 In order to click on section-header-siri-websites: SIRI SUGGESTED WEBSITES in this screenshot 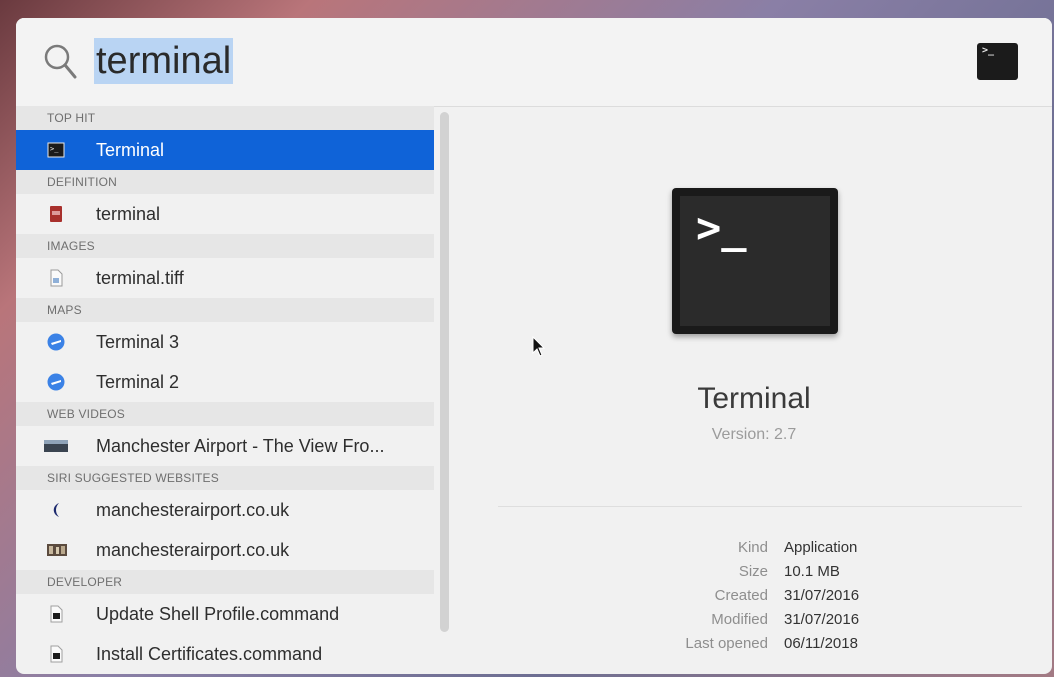, I will do `click(225, 478)`.